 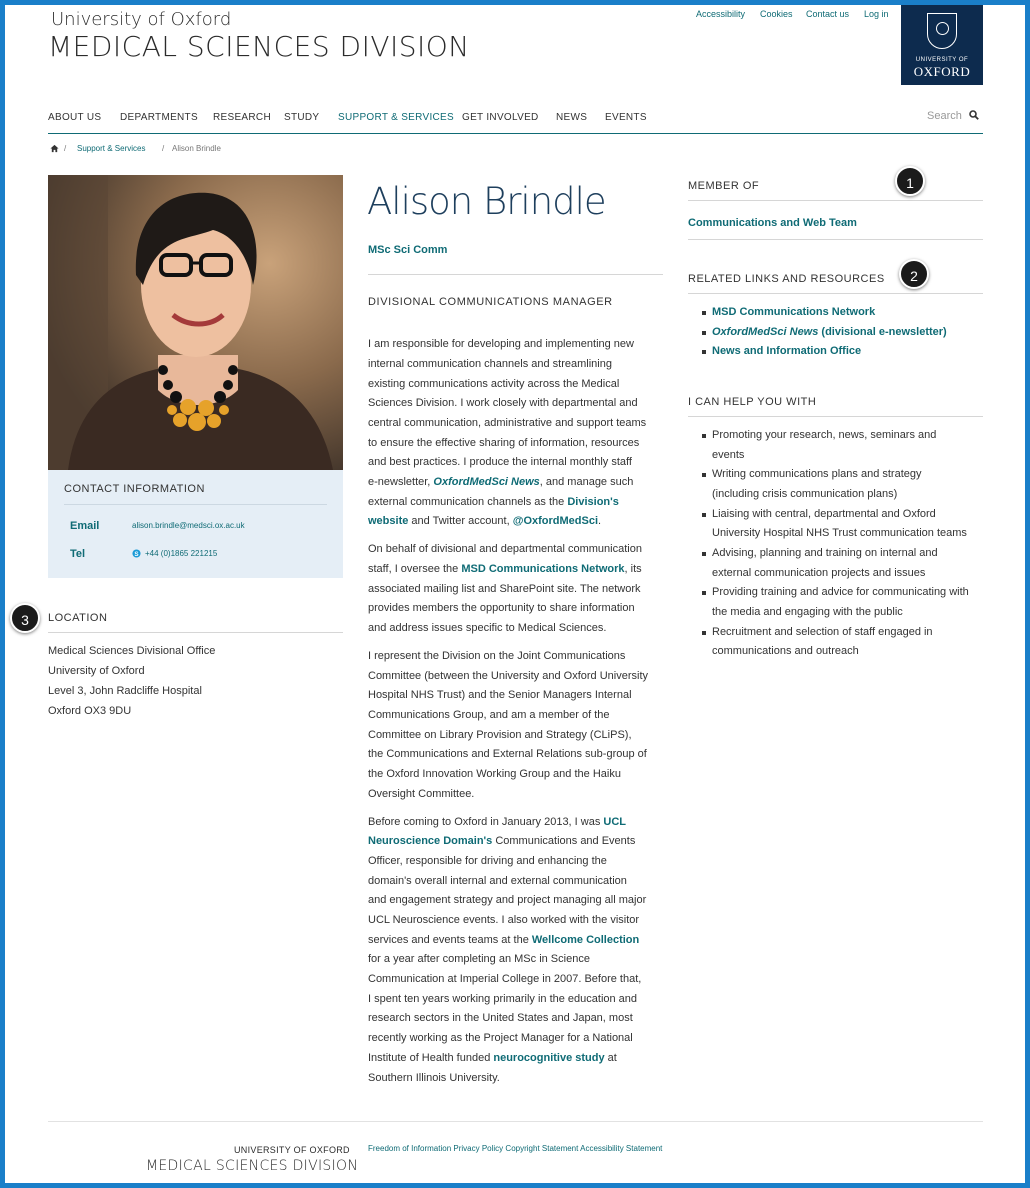 What do you see at coordinates (942, 71) in the screenshot?
I see `logo-oxford: OXFORD` at bounding box center [942, 71].